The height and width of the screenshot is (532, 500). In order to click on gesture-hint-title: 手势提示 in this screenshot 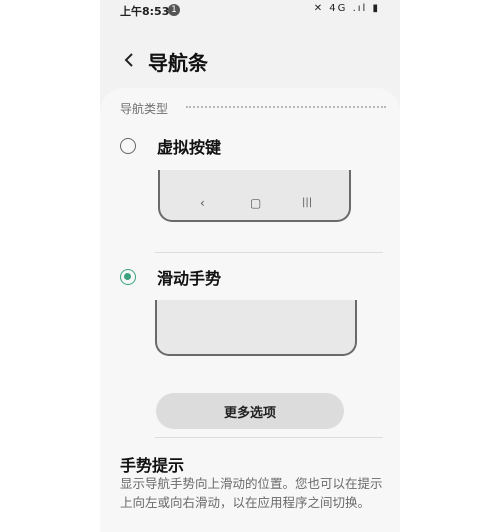, I will do `click(152, 465)`.